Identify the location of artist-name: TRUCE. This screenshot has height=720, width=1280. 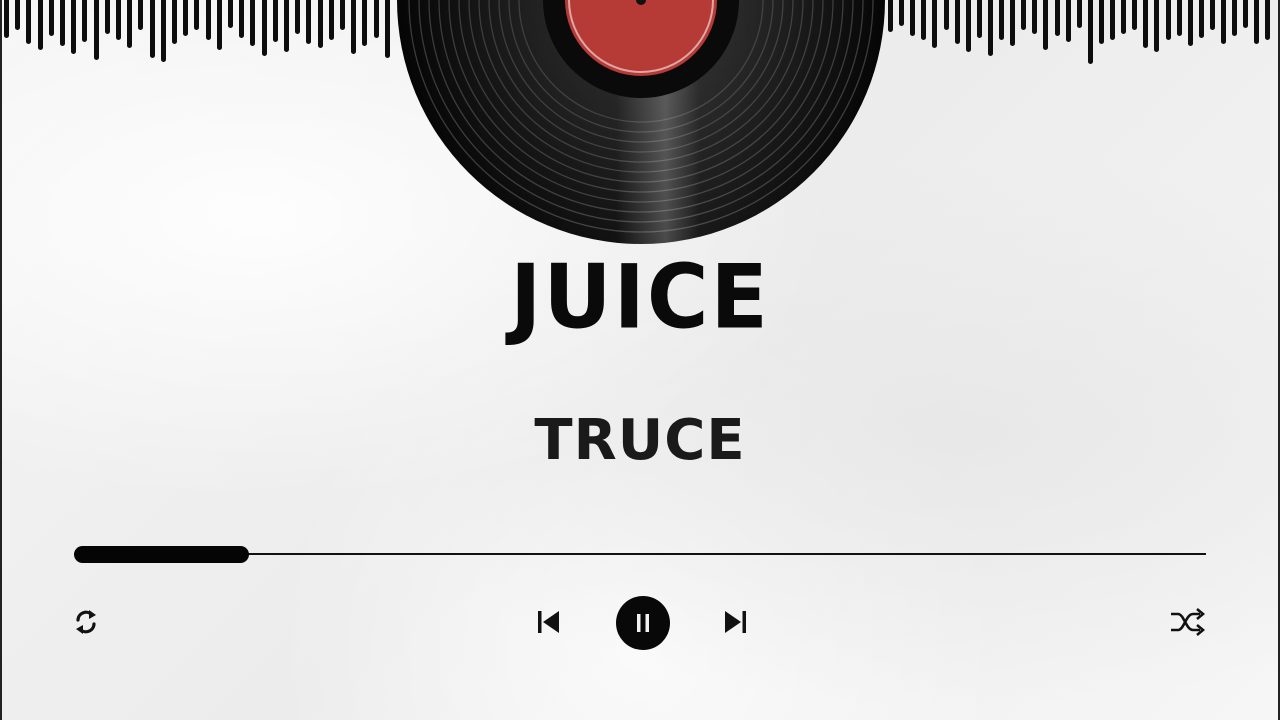
(640, 440).